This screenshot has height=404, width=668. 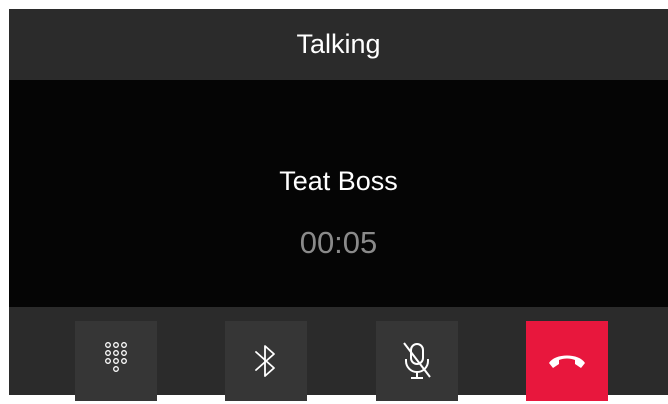 I want to click on bluetooth-button, so click(x=266, y=361).